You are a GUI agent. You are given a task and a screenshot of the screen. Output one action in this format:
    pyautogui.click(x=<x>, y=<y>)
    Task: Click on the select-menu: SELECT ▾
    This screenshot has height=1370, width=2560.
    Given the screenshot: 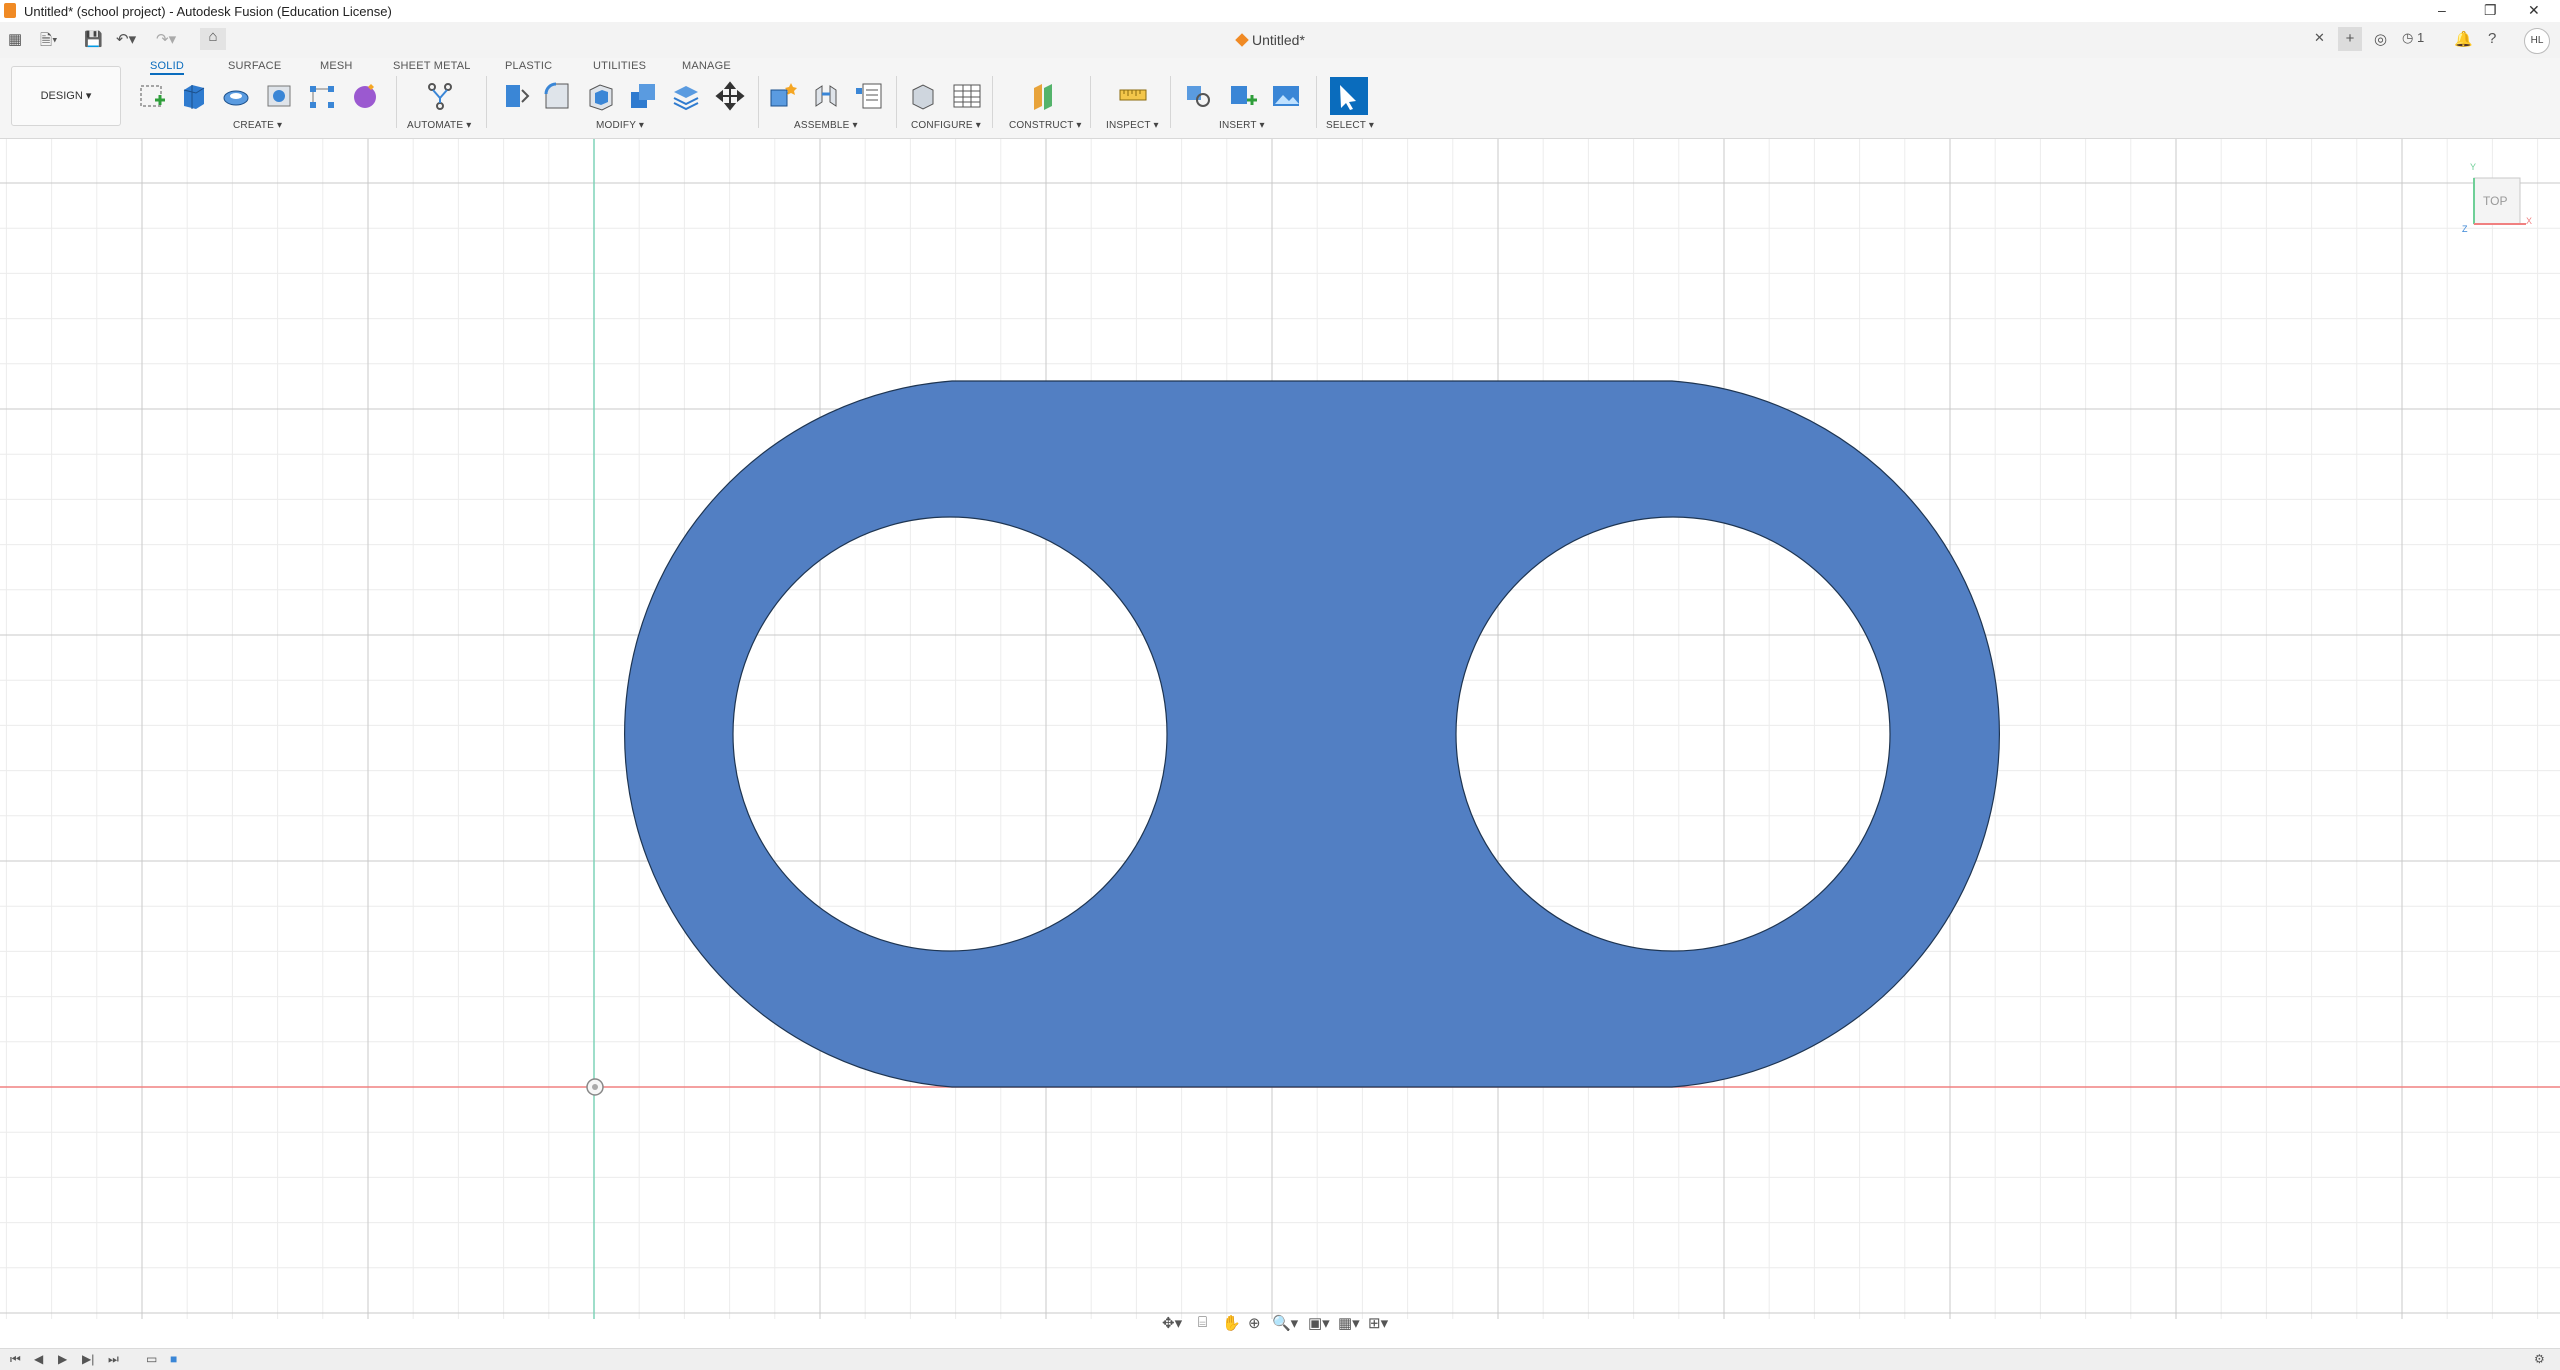 What is the action you would take?
    pyautogui.click(x=1350, y=125)
    